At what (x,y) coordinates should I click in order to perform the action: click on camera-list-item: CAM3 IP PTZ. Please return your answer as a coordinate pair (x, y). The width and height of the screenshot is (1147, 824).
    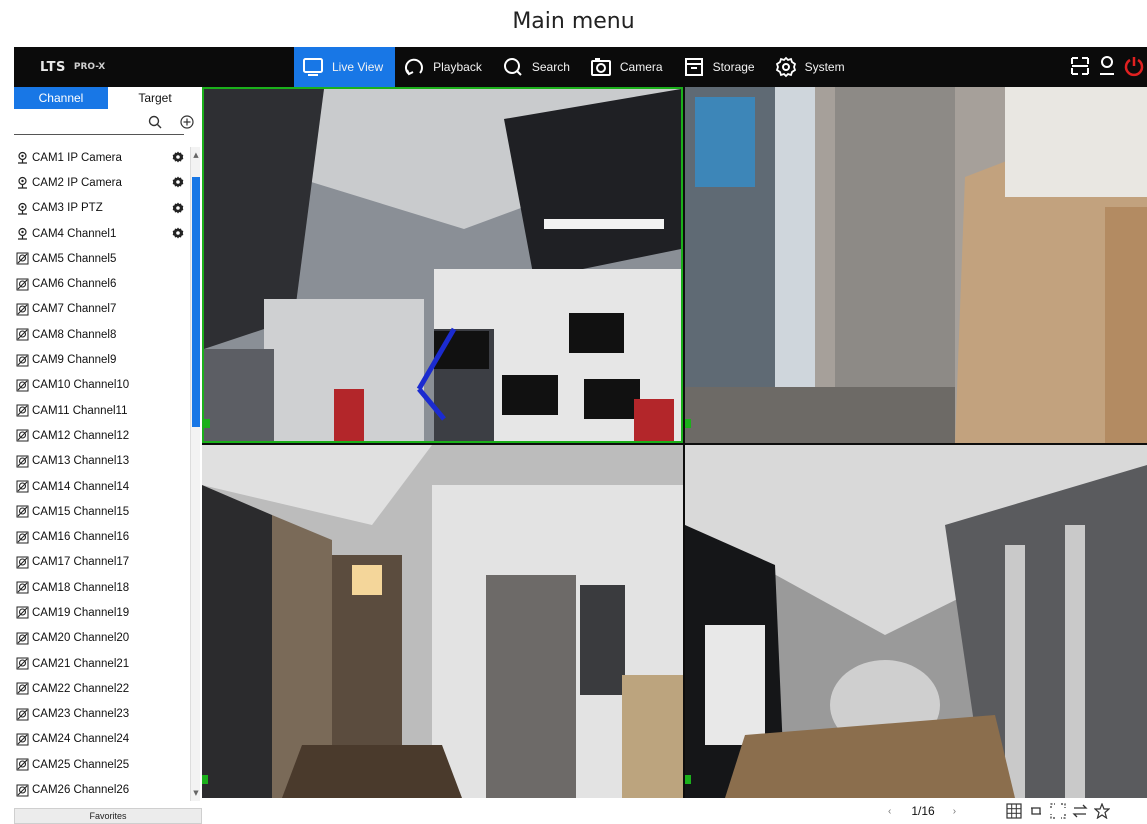
    Looking at the image, I should click on (102, 208).